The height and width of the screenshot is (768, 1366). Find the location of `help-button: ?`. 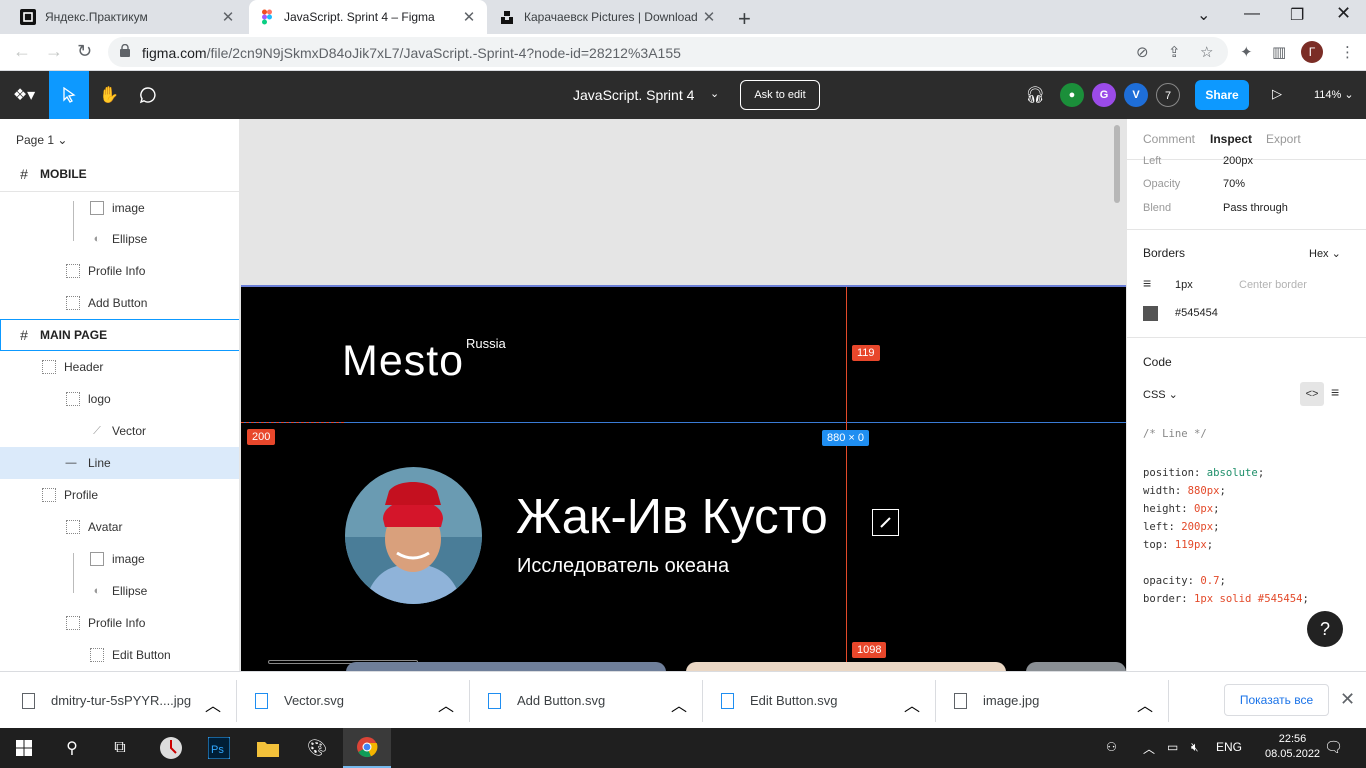

help-button: ? is located at coordinates (1325, 629).